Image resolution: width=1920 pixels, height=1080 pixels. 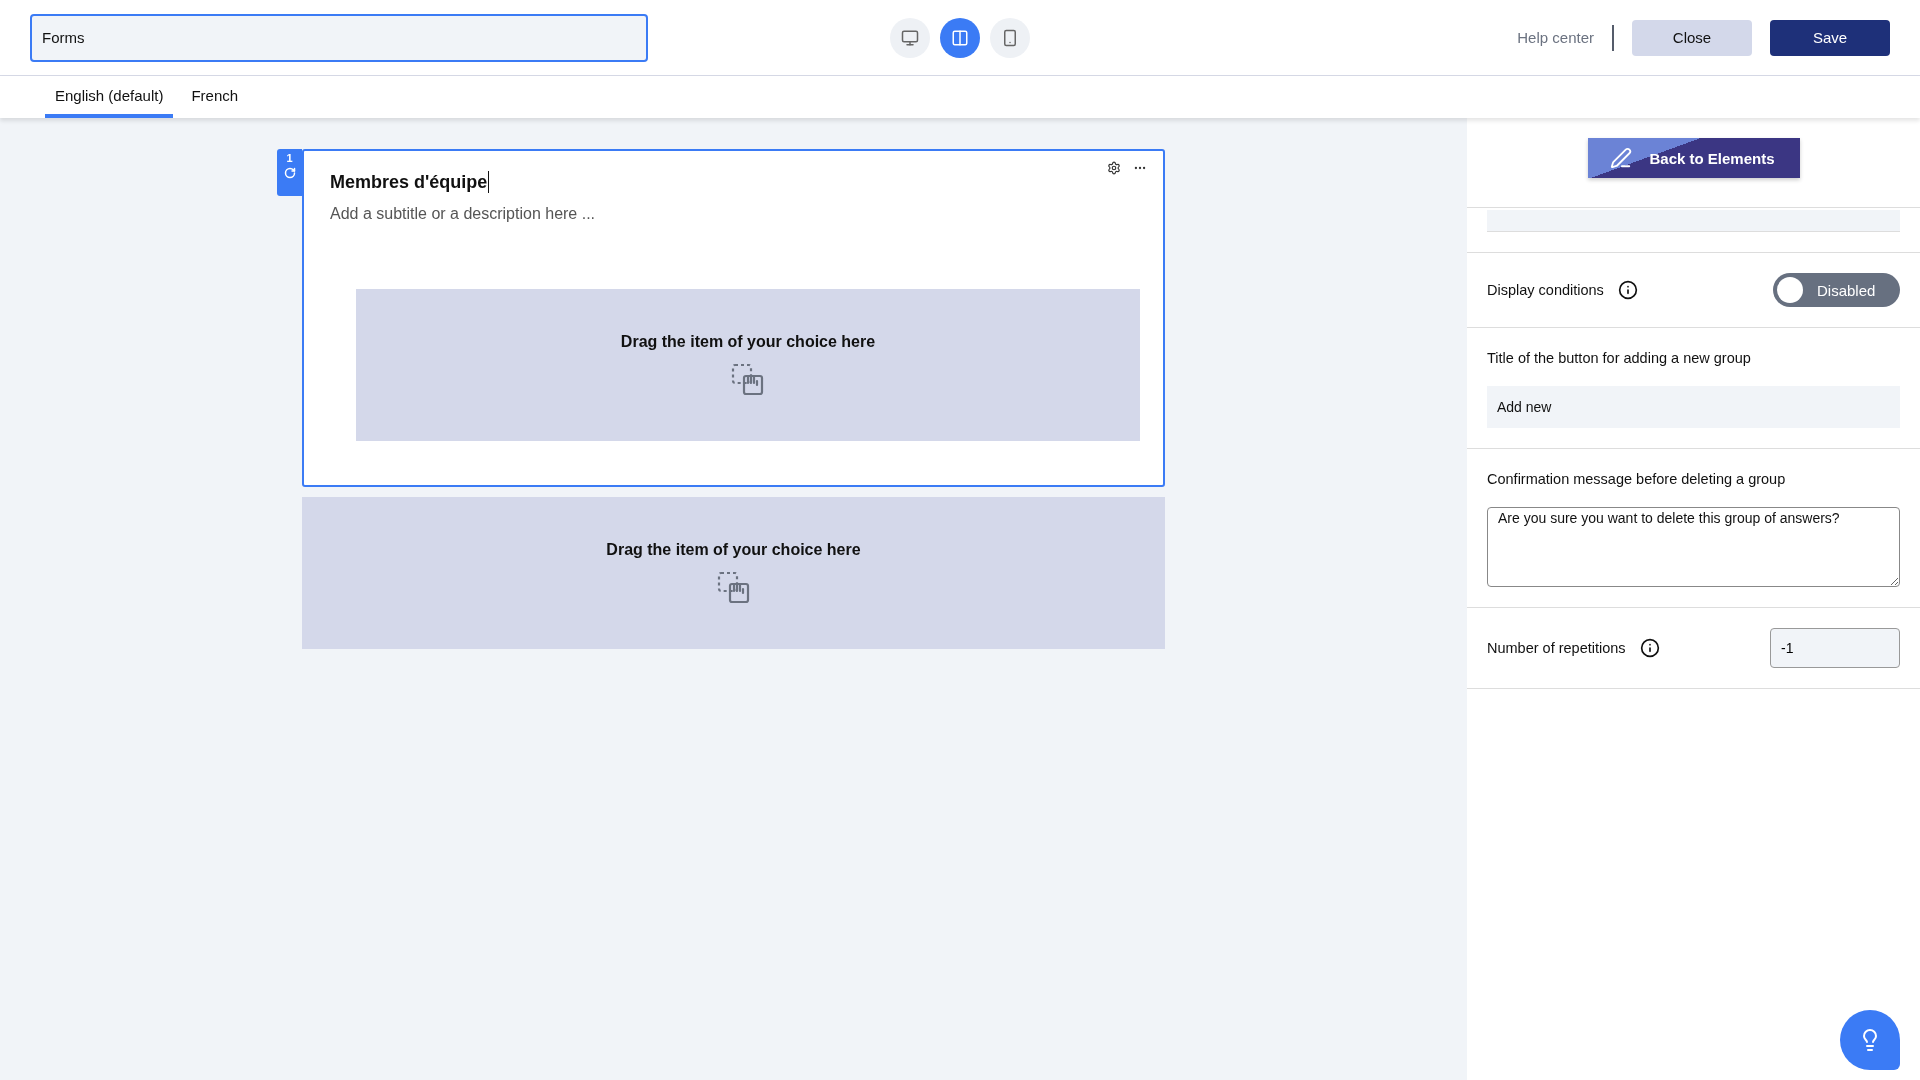 I want to click on language-tab: English (default), so click(x=109, y=97).